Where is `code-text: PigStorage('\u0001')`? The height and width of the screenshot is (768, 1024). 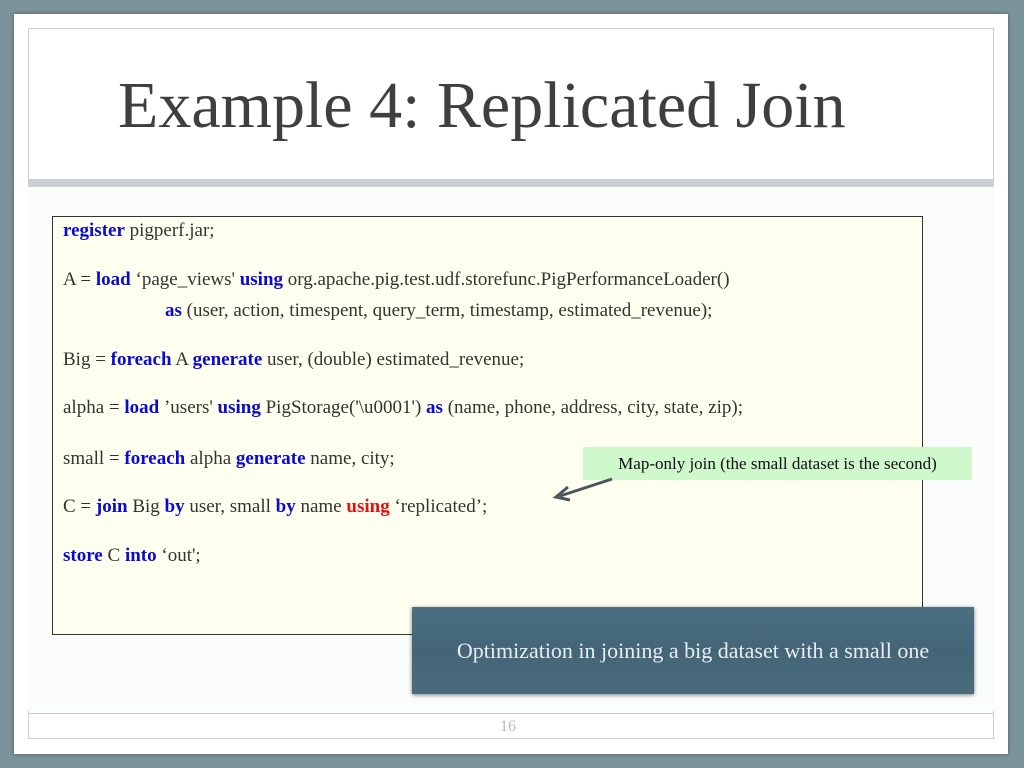
code-text: PigStorage('\u0001') is located at coordinates (343, 407).